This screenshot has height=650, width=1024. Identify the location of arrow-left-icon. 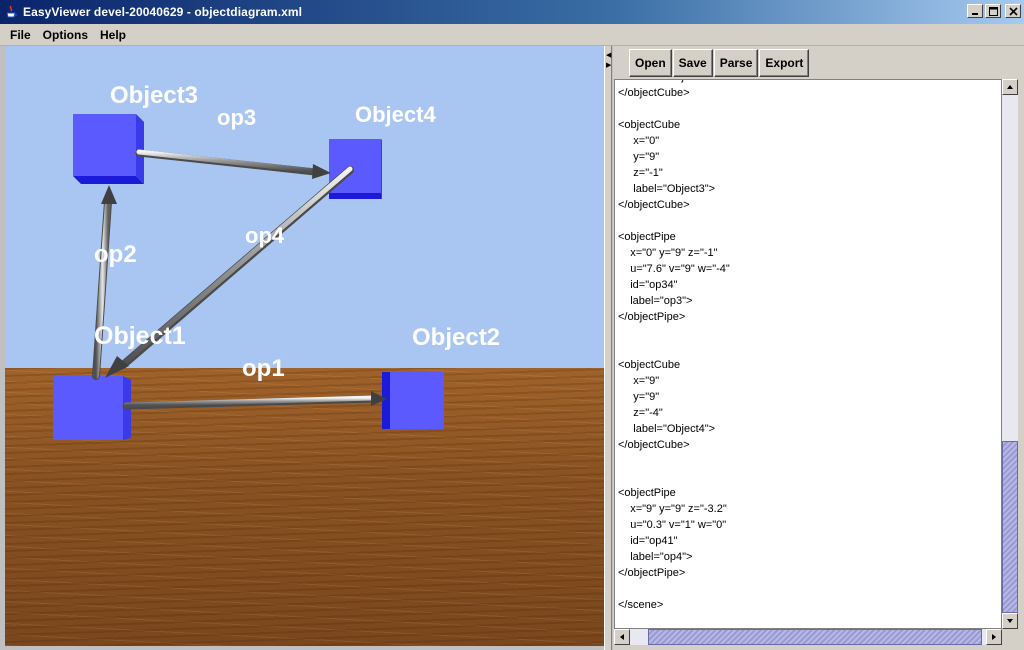
(622, 637).